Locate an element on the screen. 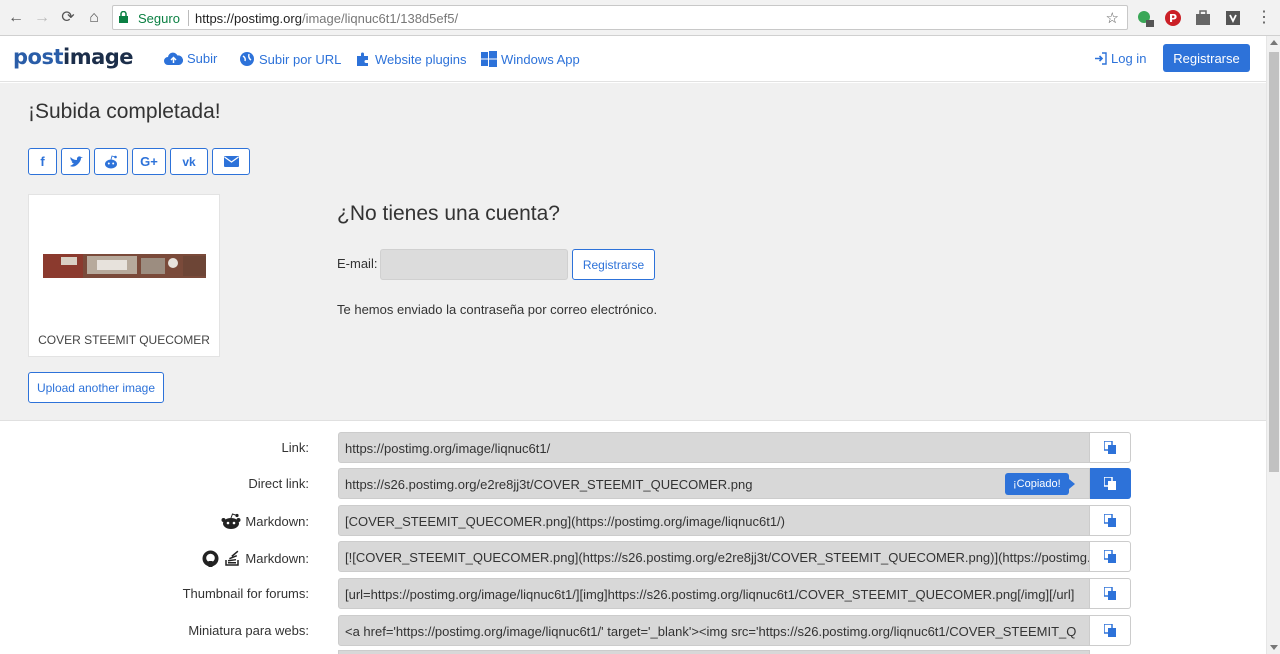 The height and width of the screenshot is (654, 1280). link-label: Link: is located at coordinates (295, 447).